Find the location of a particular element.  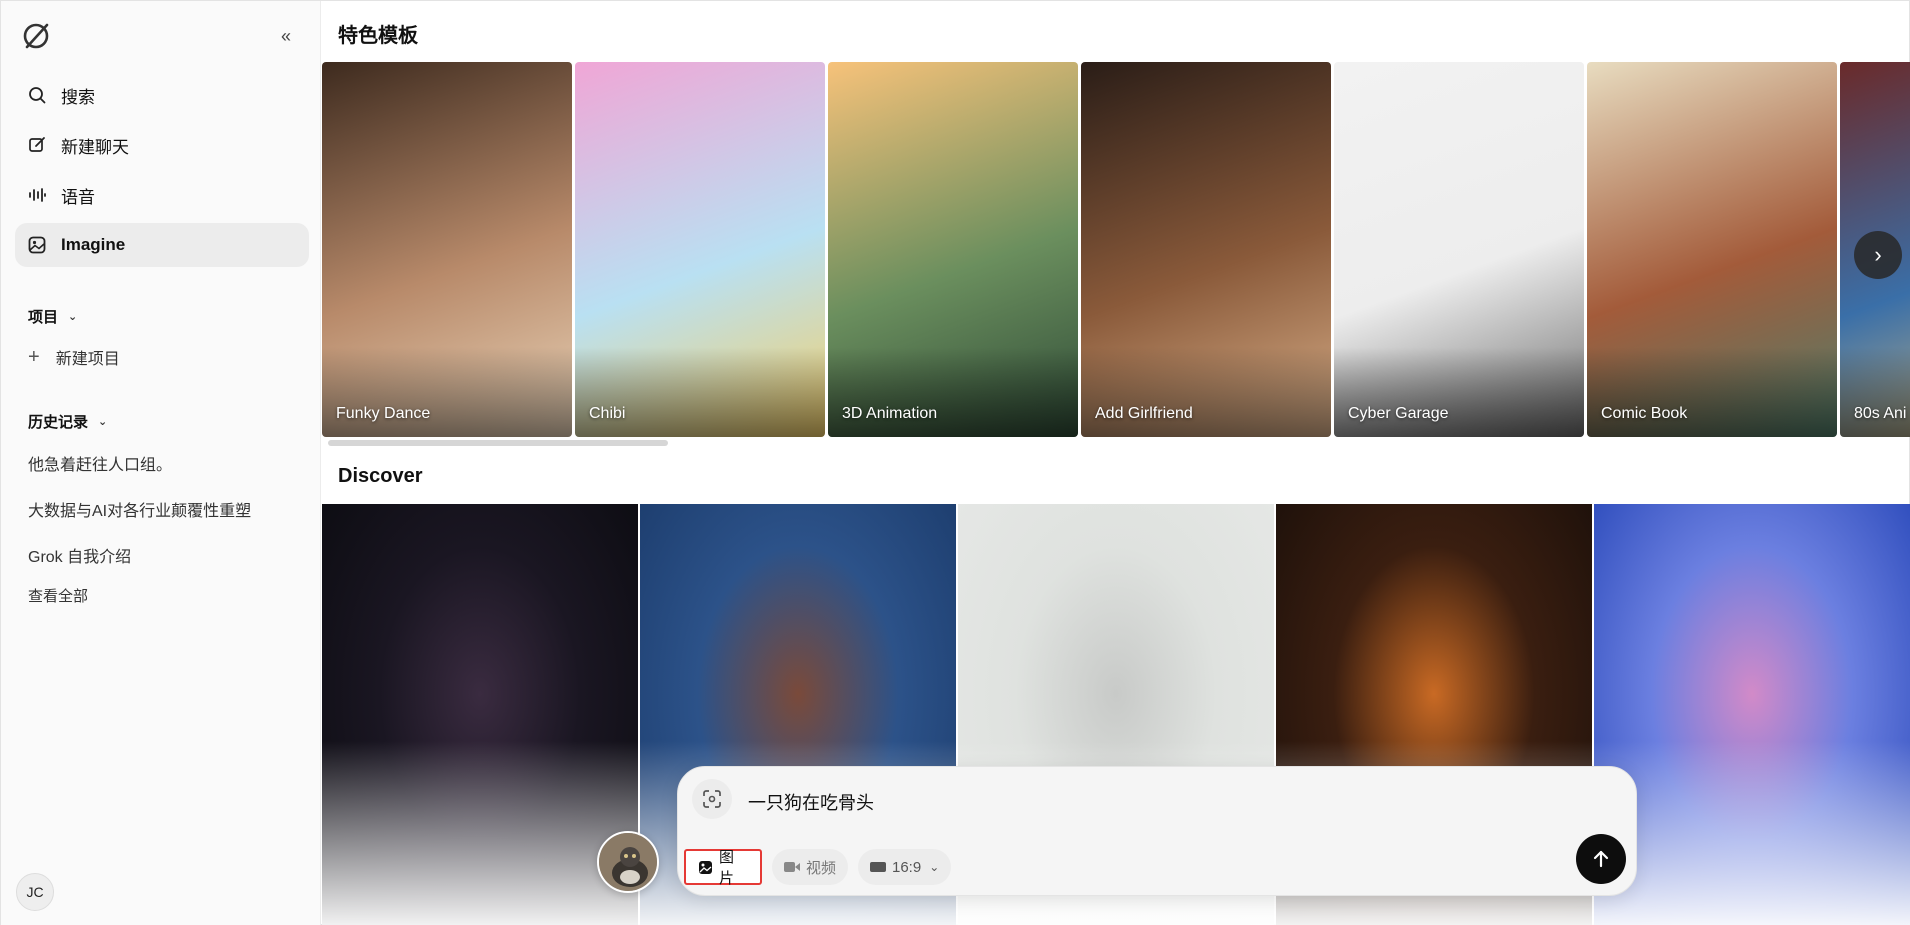

grok-logo-icon is located at coordinates (36, 36).